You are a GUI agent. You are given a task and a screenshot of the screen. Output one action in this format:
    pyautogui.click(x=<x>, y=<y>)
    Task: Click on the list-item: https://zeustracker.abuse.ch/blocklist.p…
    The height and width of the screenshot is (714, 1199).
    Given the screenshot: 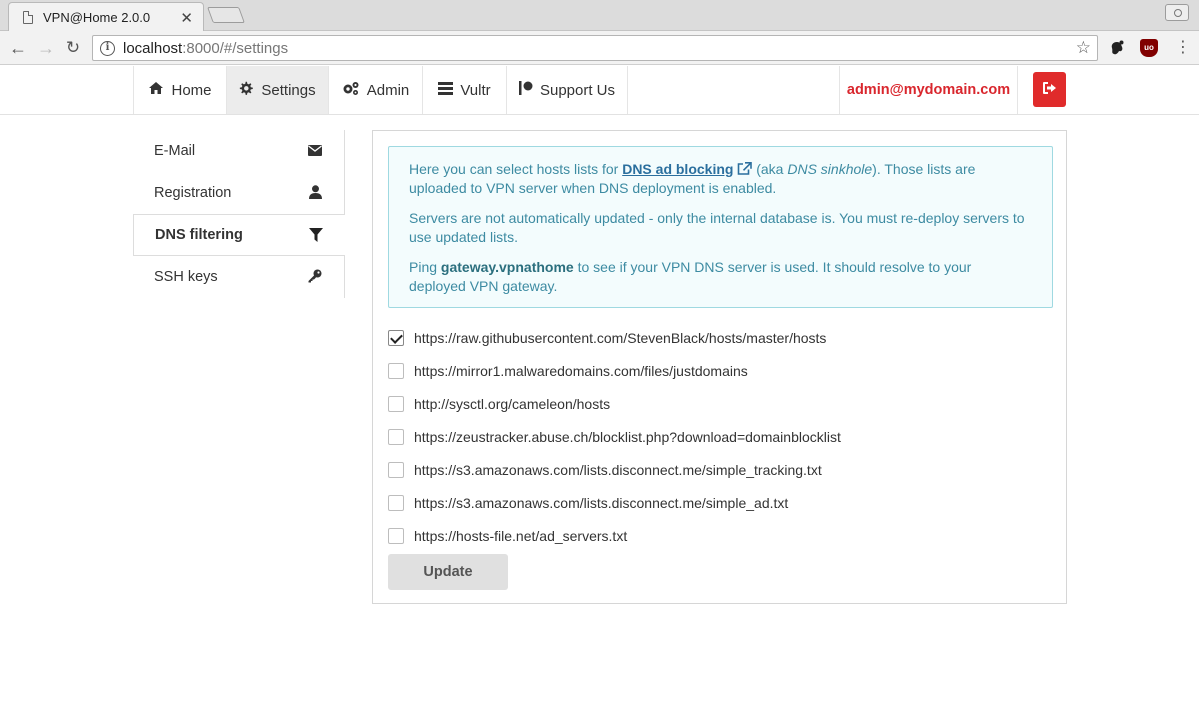 What is the action you would take?
    pyautogui.click(x=614, y=436)
    